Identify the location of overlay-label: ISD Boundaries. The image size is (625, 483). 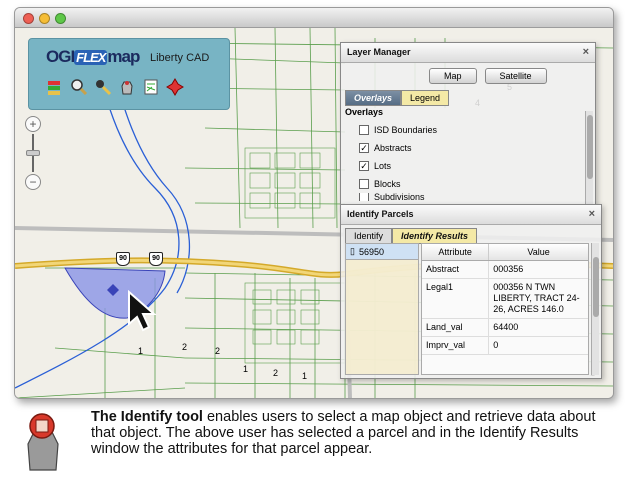
(406, 130).